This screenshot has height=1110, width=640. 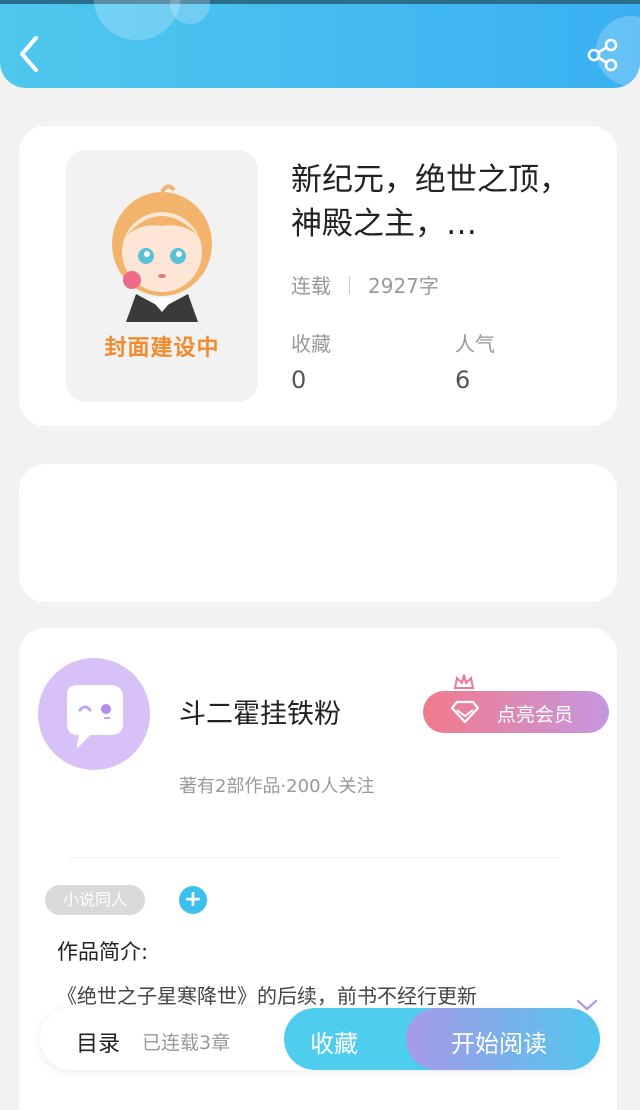 I want to click on vip-button-label: 点亮会员, so click(x=535, y=715).